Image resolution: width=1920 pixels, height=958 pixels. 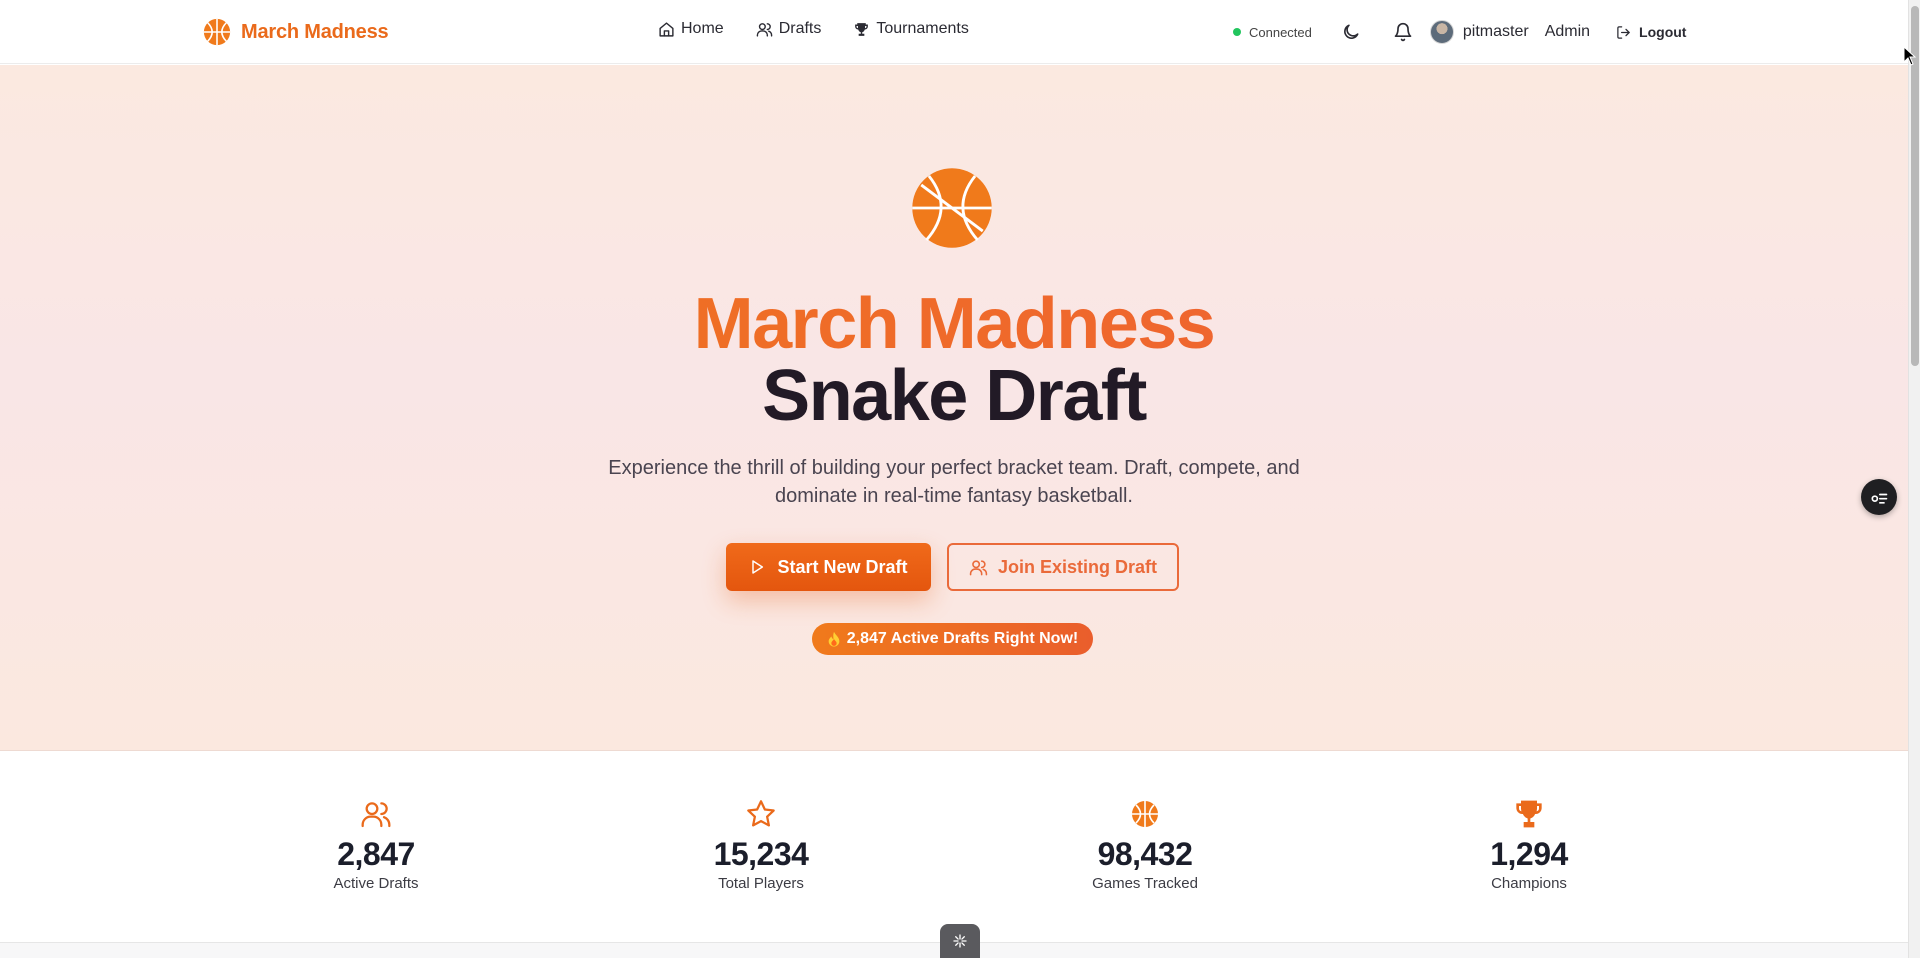 I want to click on status-dot-icon, so click(x=1237, y=32).